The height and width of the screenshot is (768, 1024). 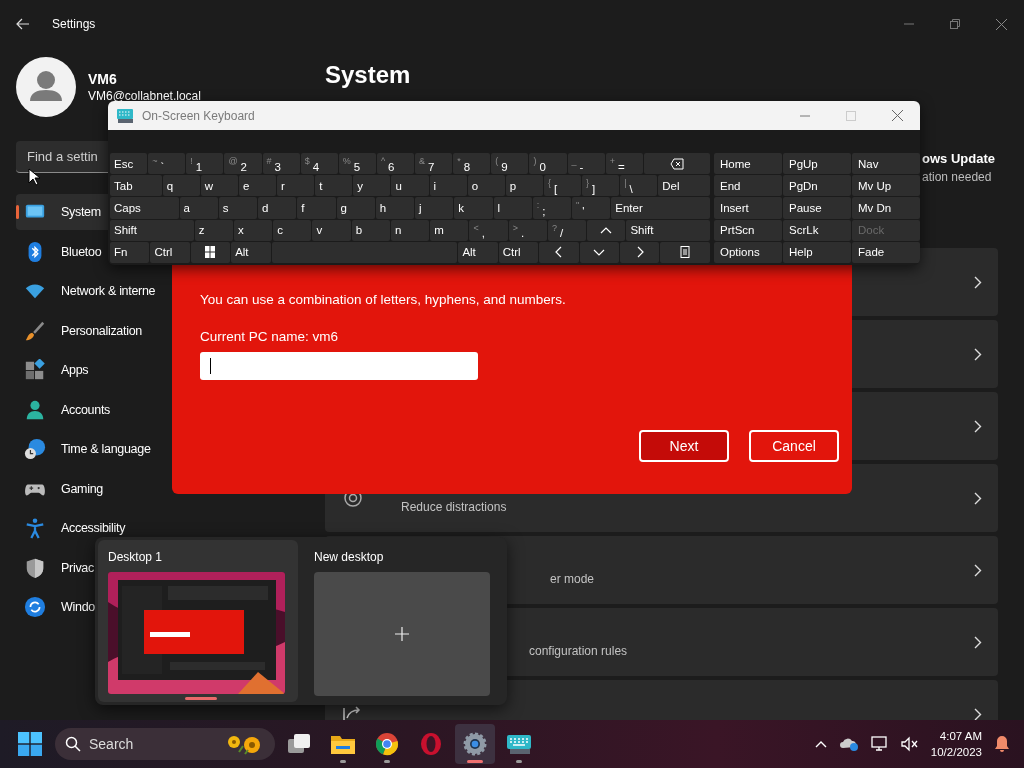 I want to click on user-email: VM6@collabnet.local, so click(x=144, y=96).